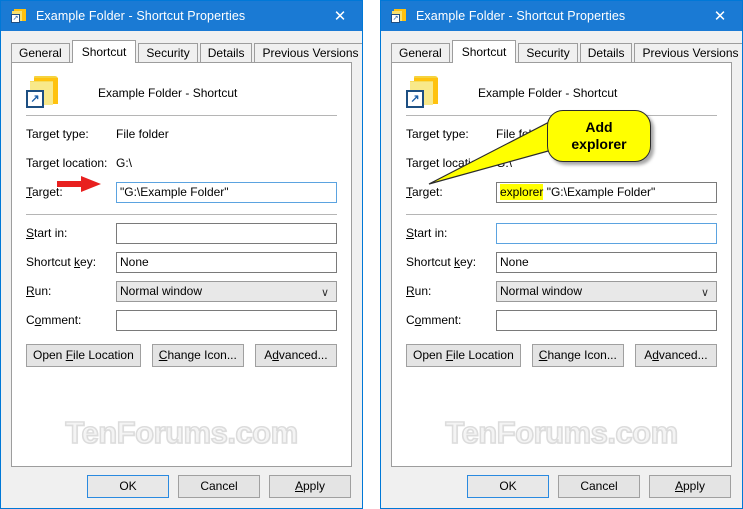 The height and width of the screenshot is (509, 743). What do you see at coordinates (522, 191) in the screenshot?
I see `target-highlighted-token: explorer` at bounding box center [522, 191].